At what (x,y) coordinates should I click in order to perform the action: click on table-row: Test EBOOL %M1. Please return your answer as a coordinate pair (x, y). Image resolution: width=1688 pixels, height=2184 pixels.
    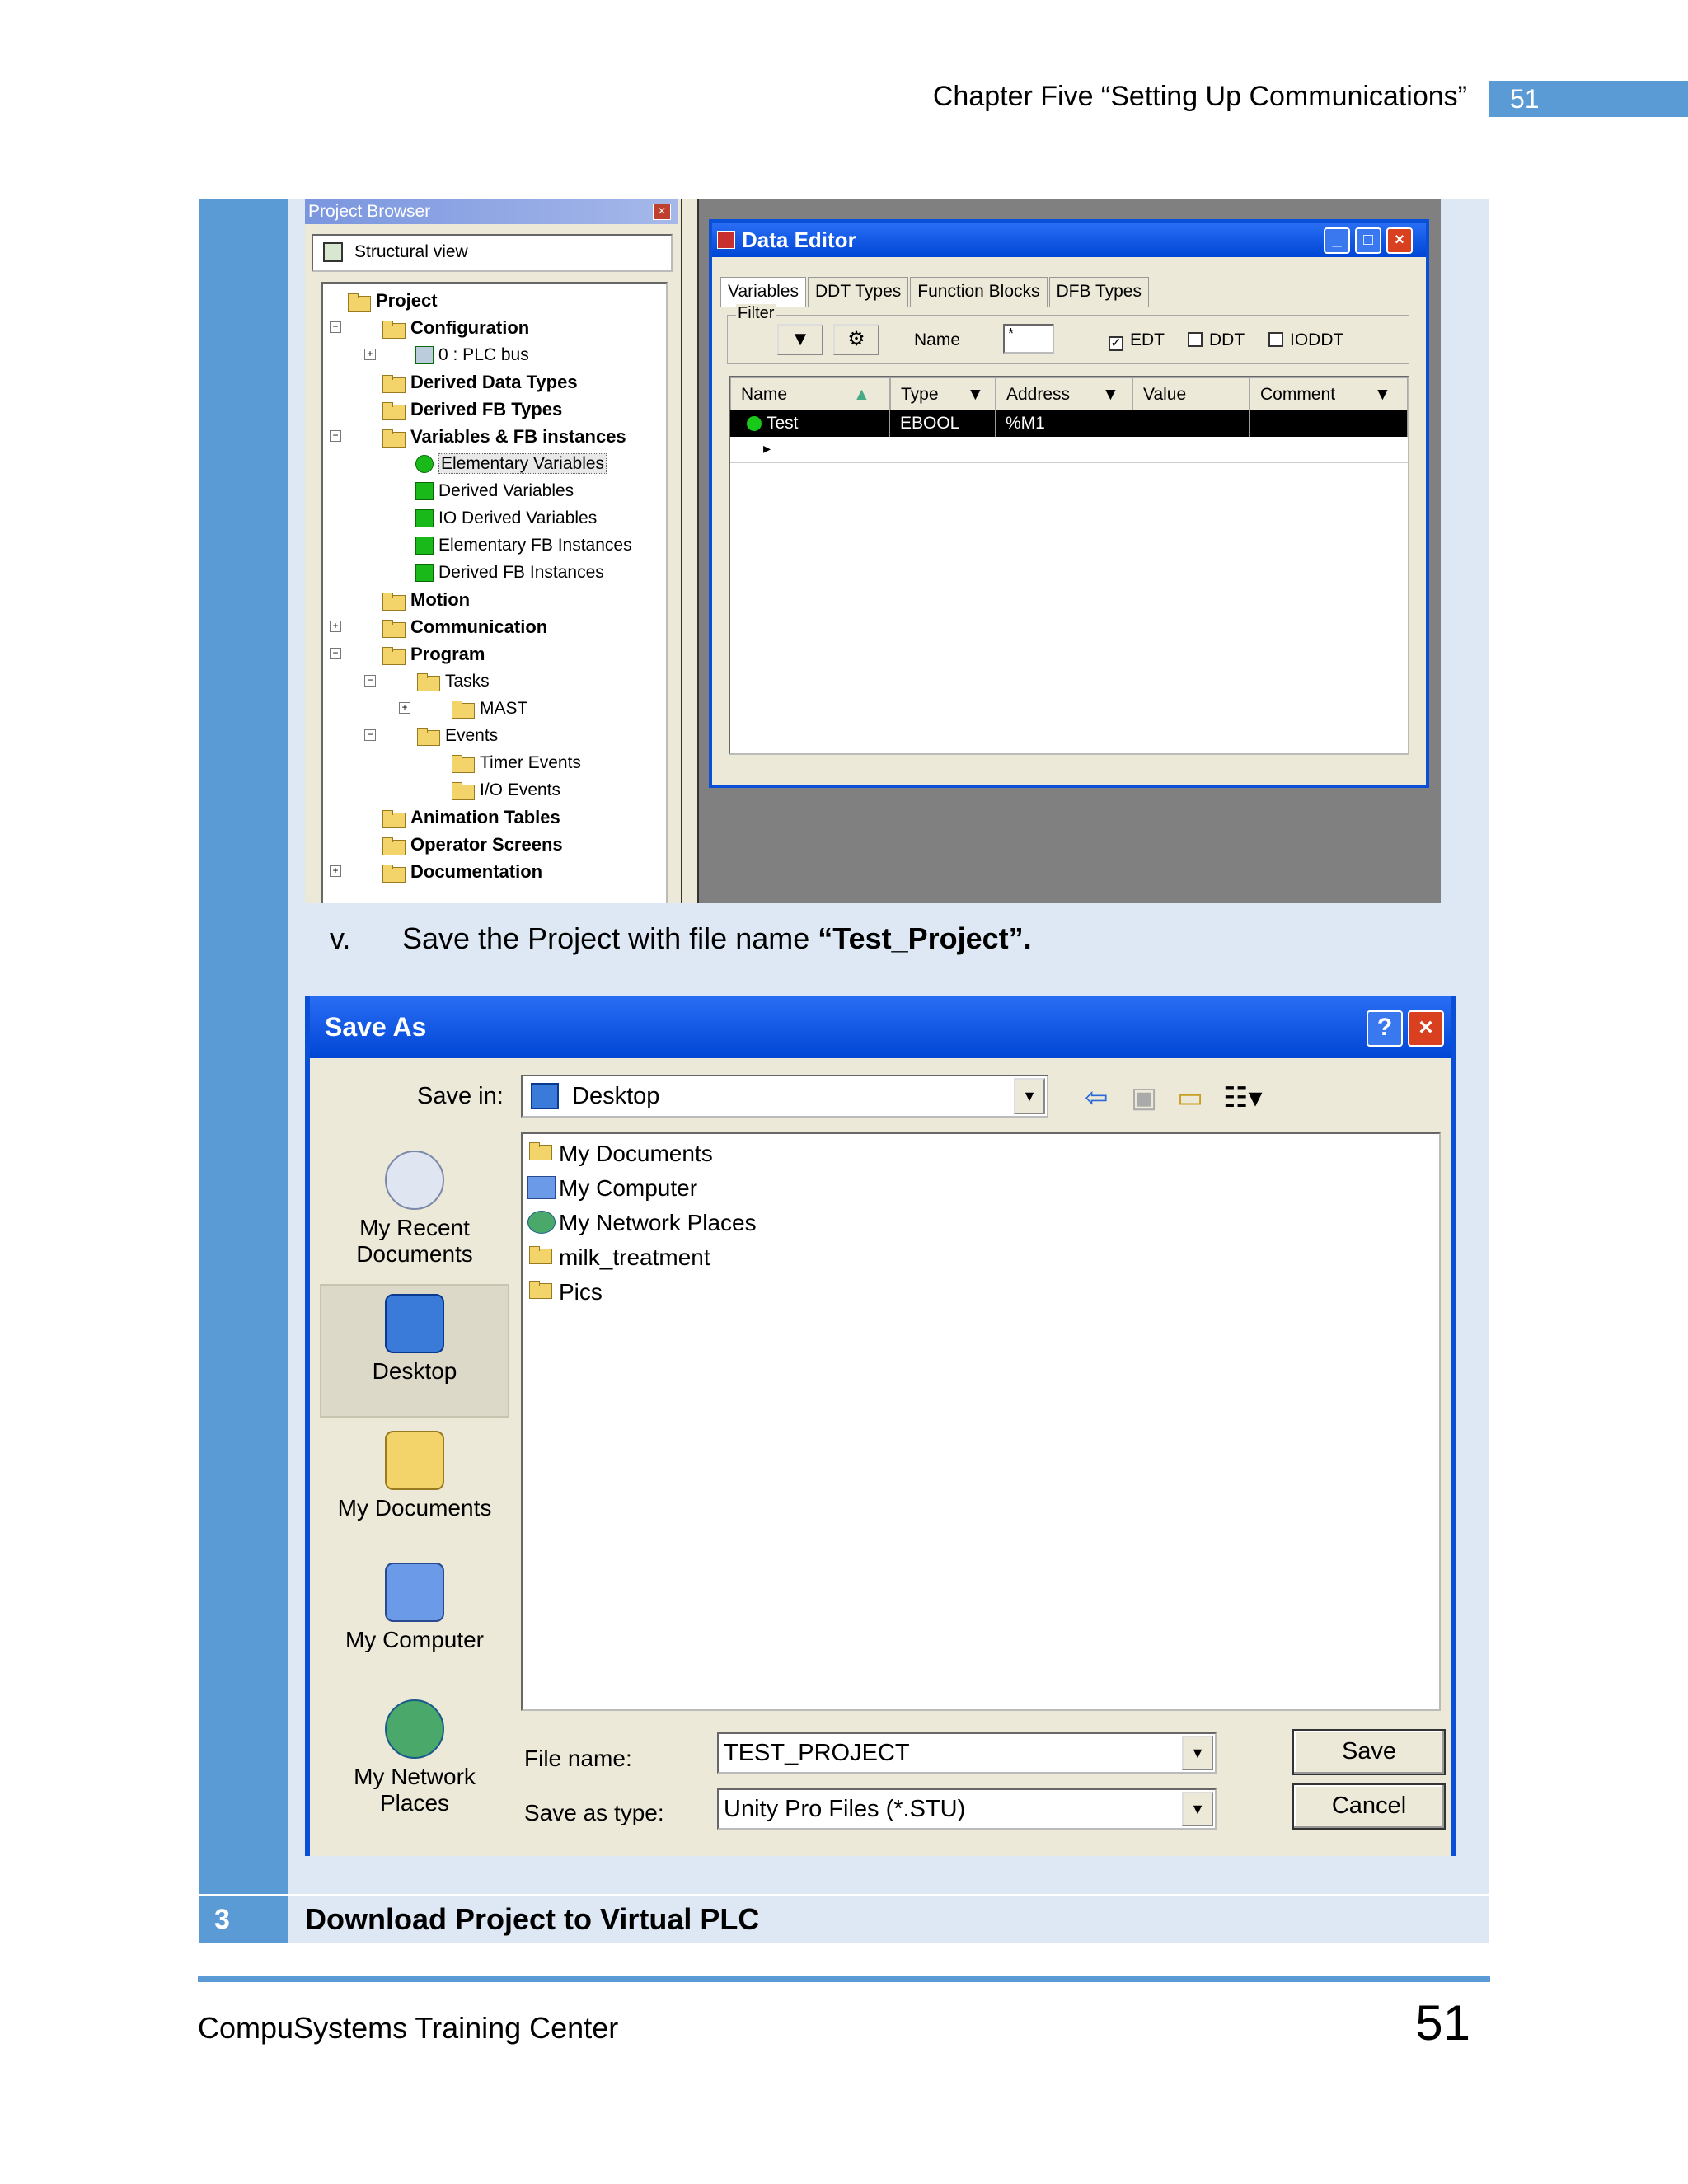
    Looking at the image, I should click on (1069, 423).